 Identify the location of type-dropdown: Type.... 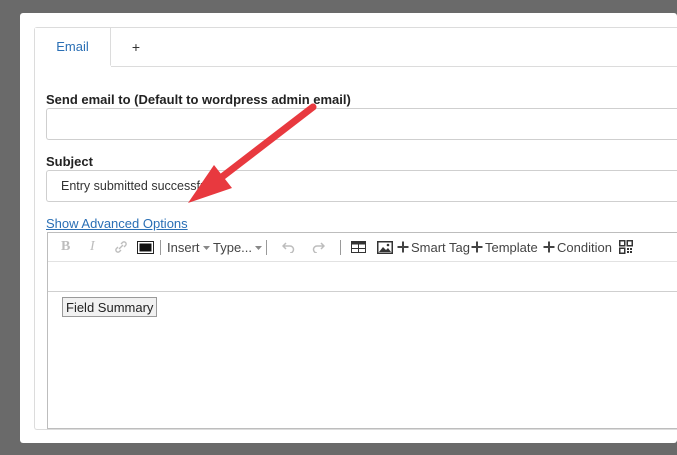
(238, 247).